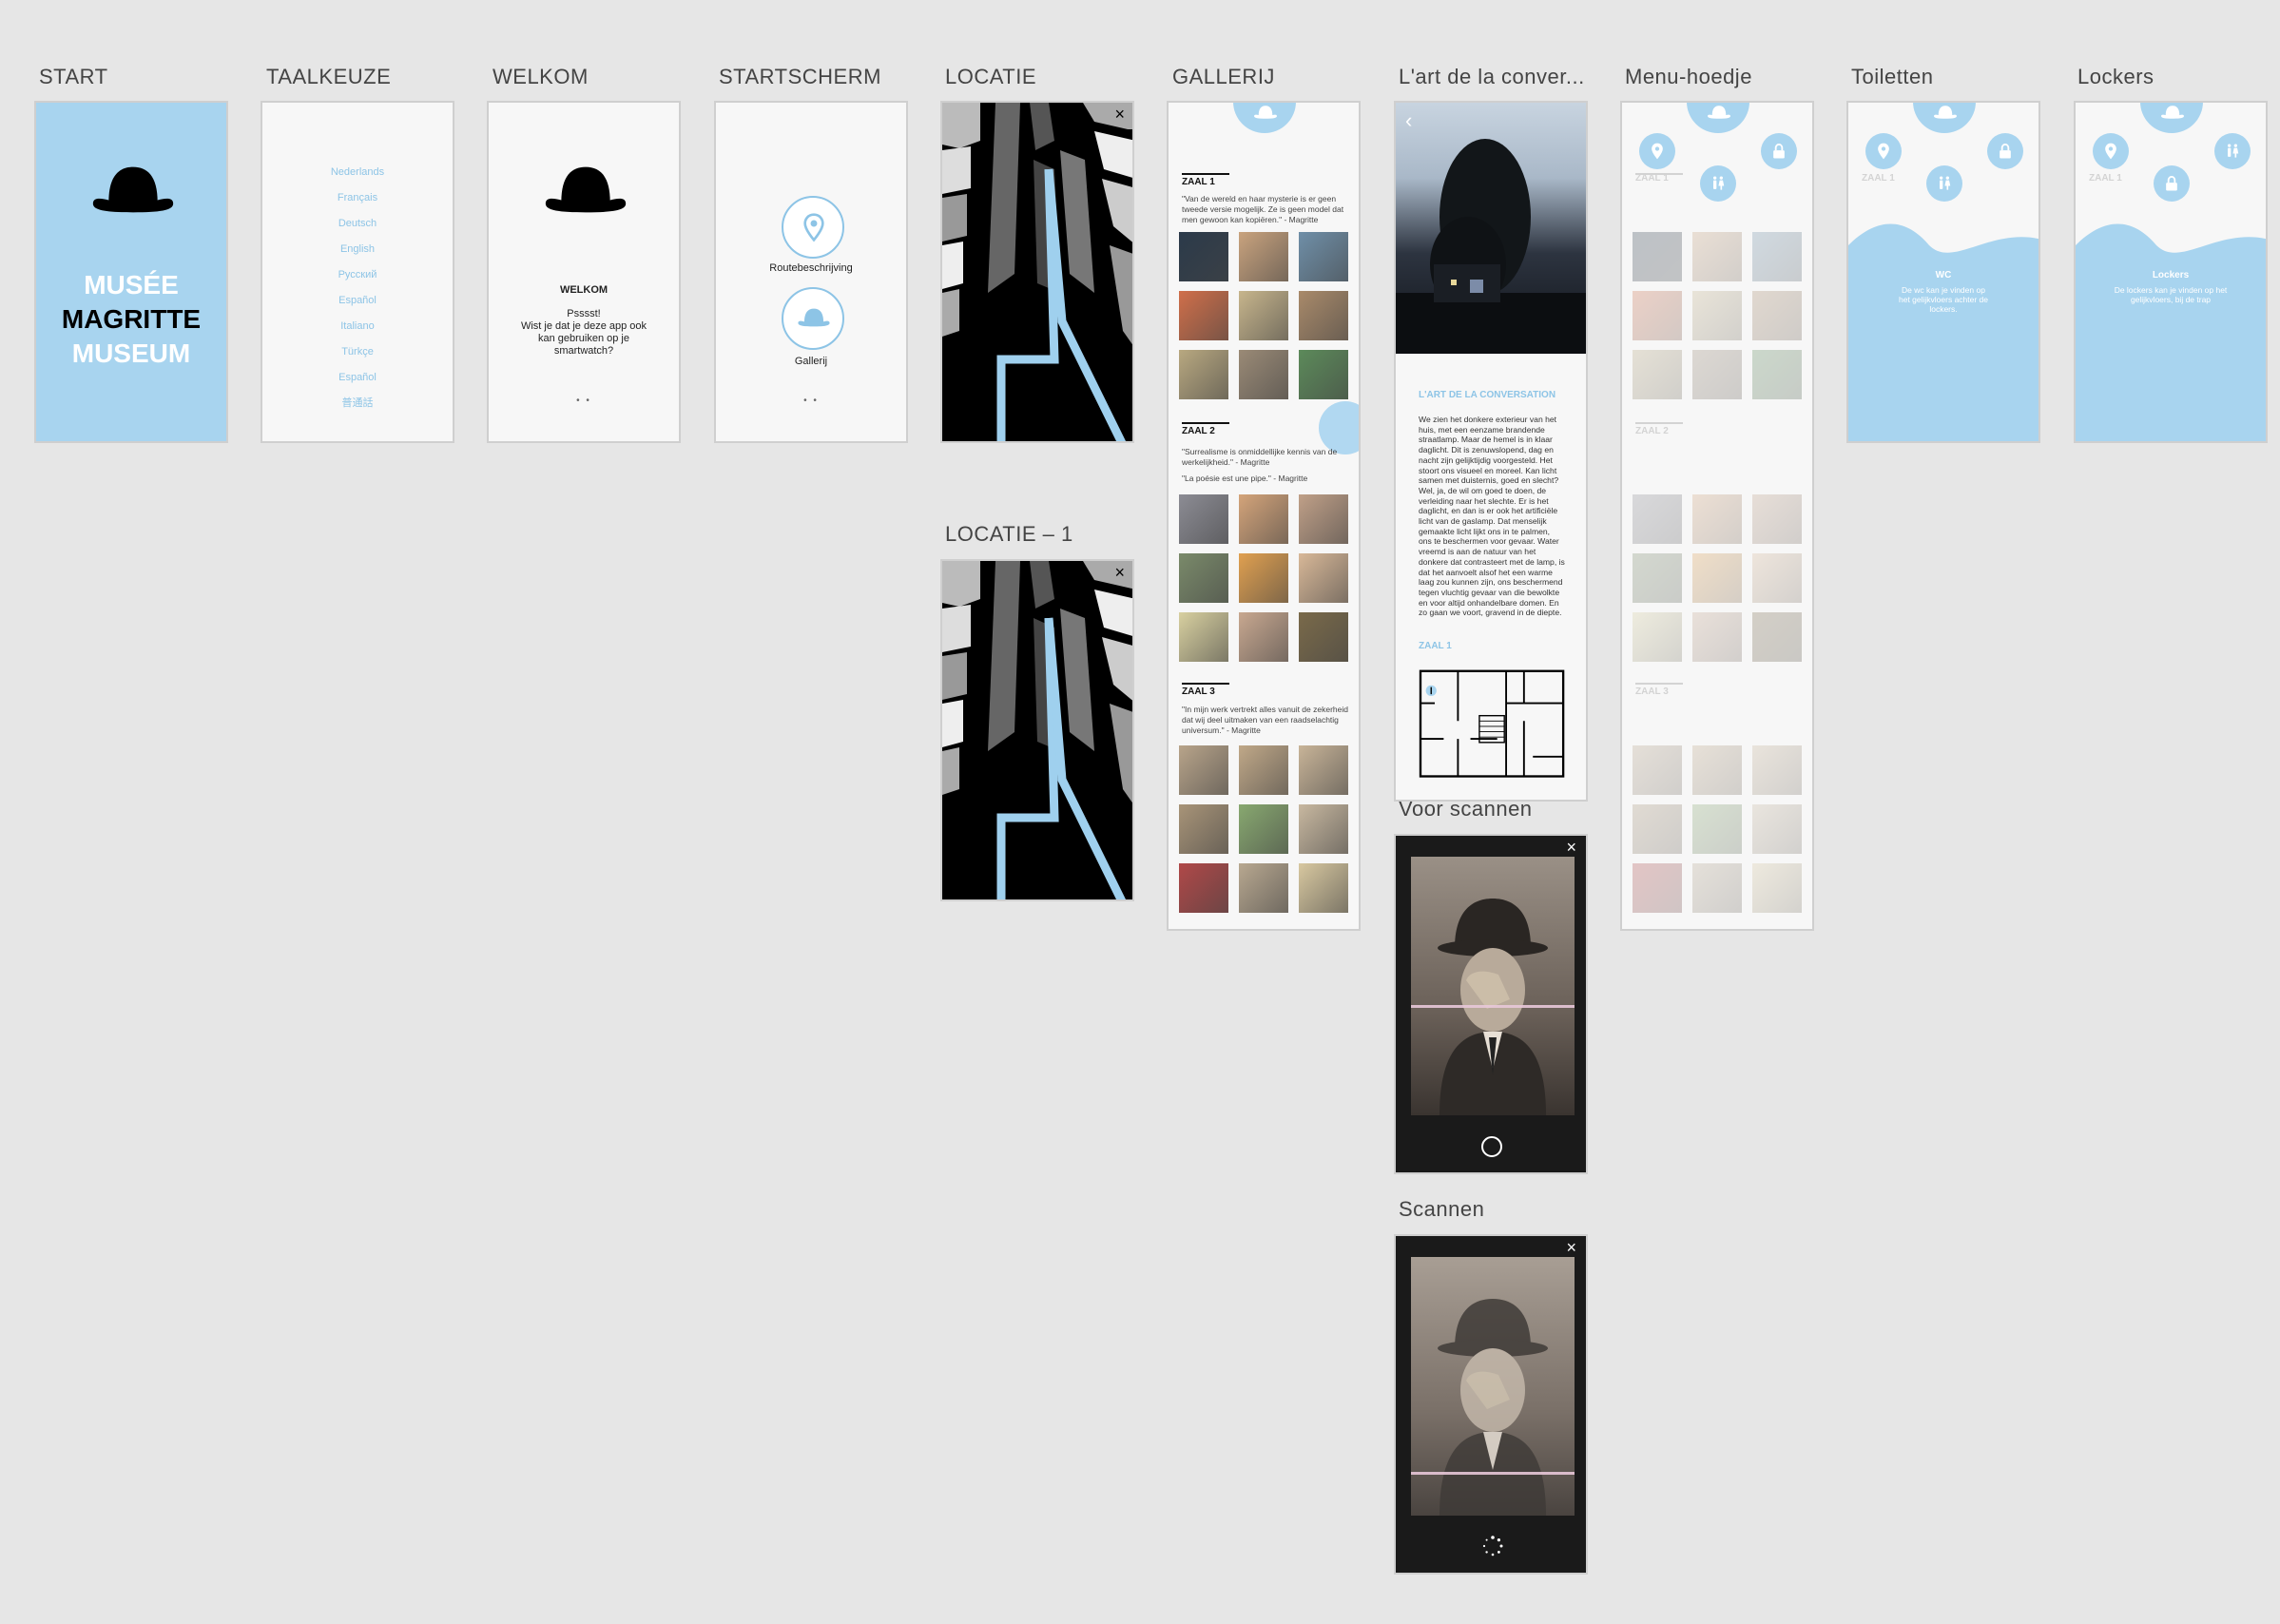 This screenshot has width=2280, height=1624. I want to click on back-chevron-icon: ‹, so click(1409, 120).